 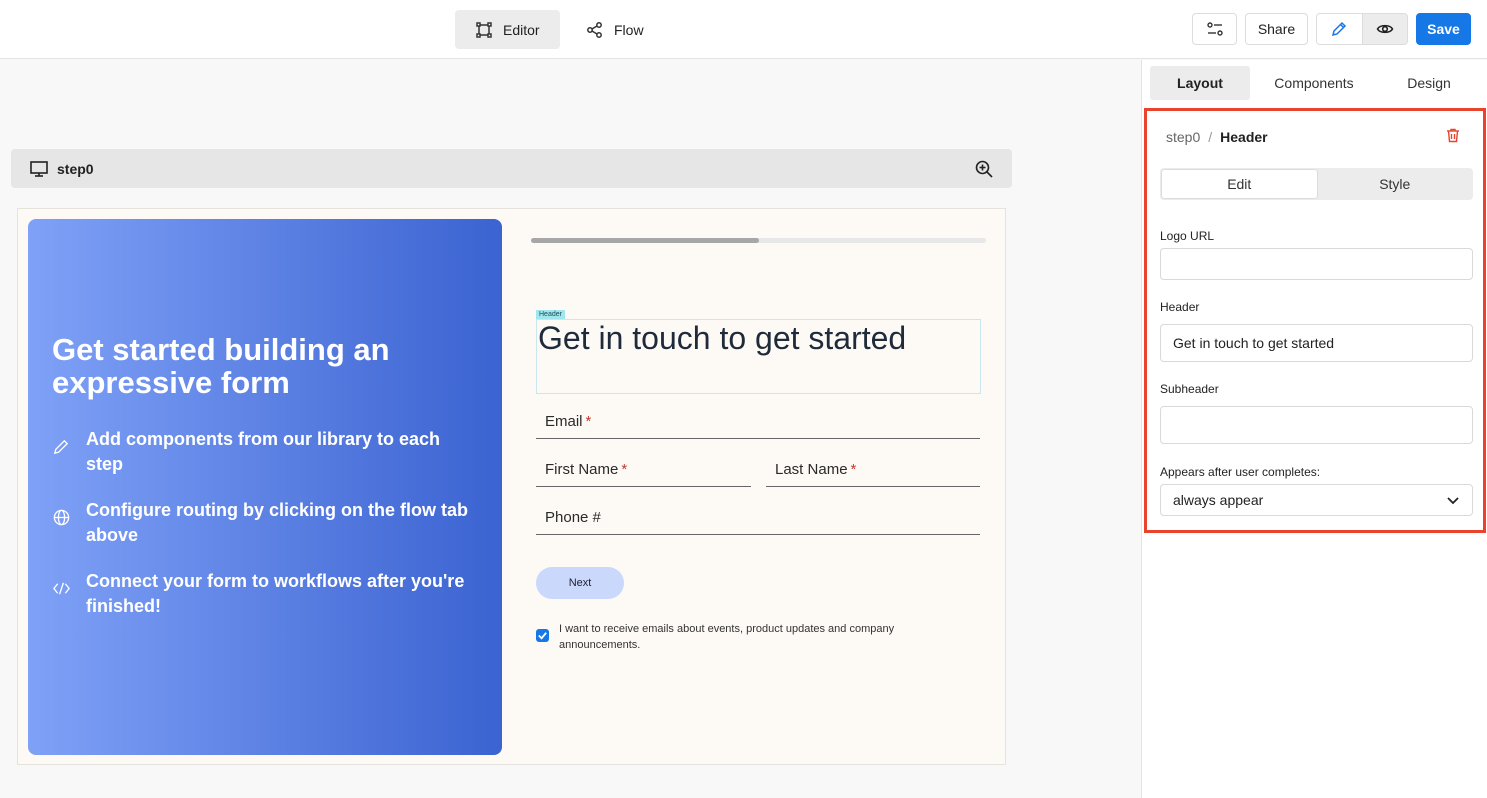 What do you see at coordinates (75, 168) in the screenshot?
I see `step-name: step0` at bounding box center [75, 168].